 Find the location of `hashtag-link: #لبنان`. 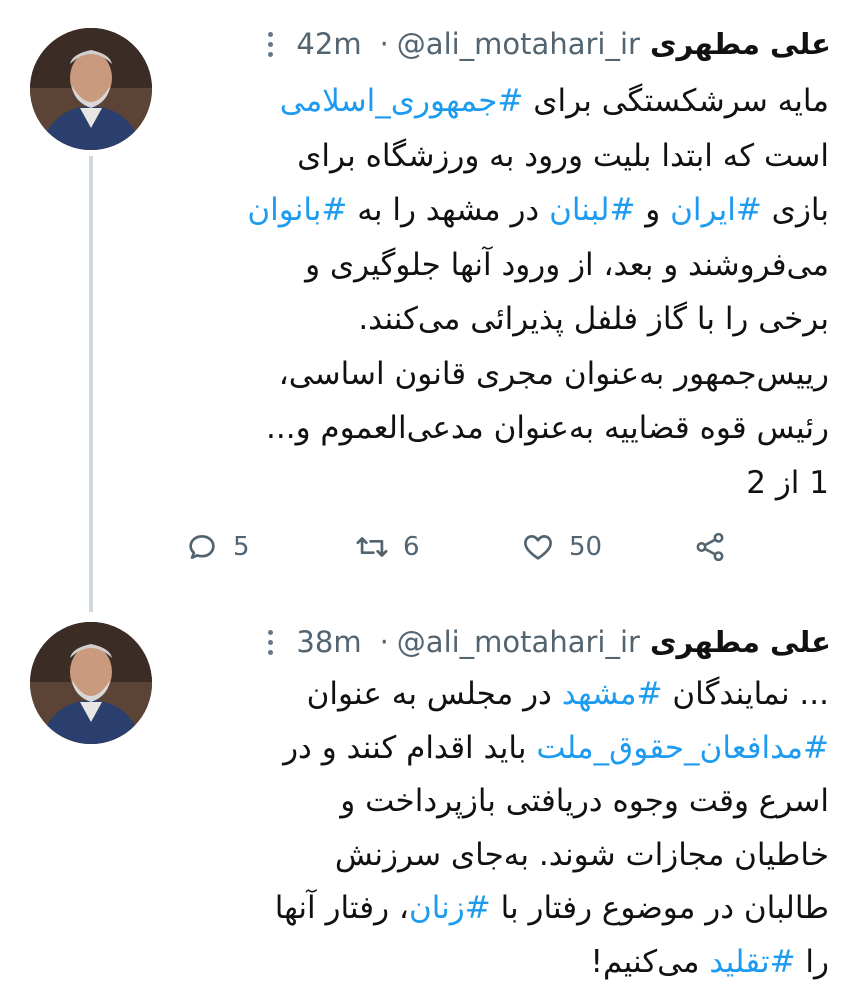

hashtag-link: #لبنان is located at coordinates (592, 210).